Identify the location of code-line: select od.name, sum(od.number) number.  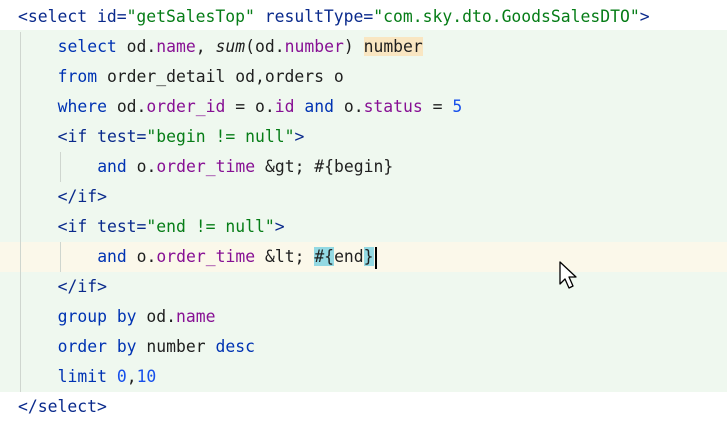
(363, 47).